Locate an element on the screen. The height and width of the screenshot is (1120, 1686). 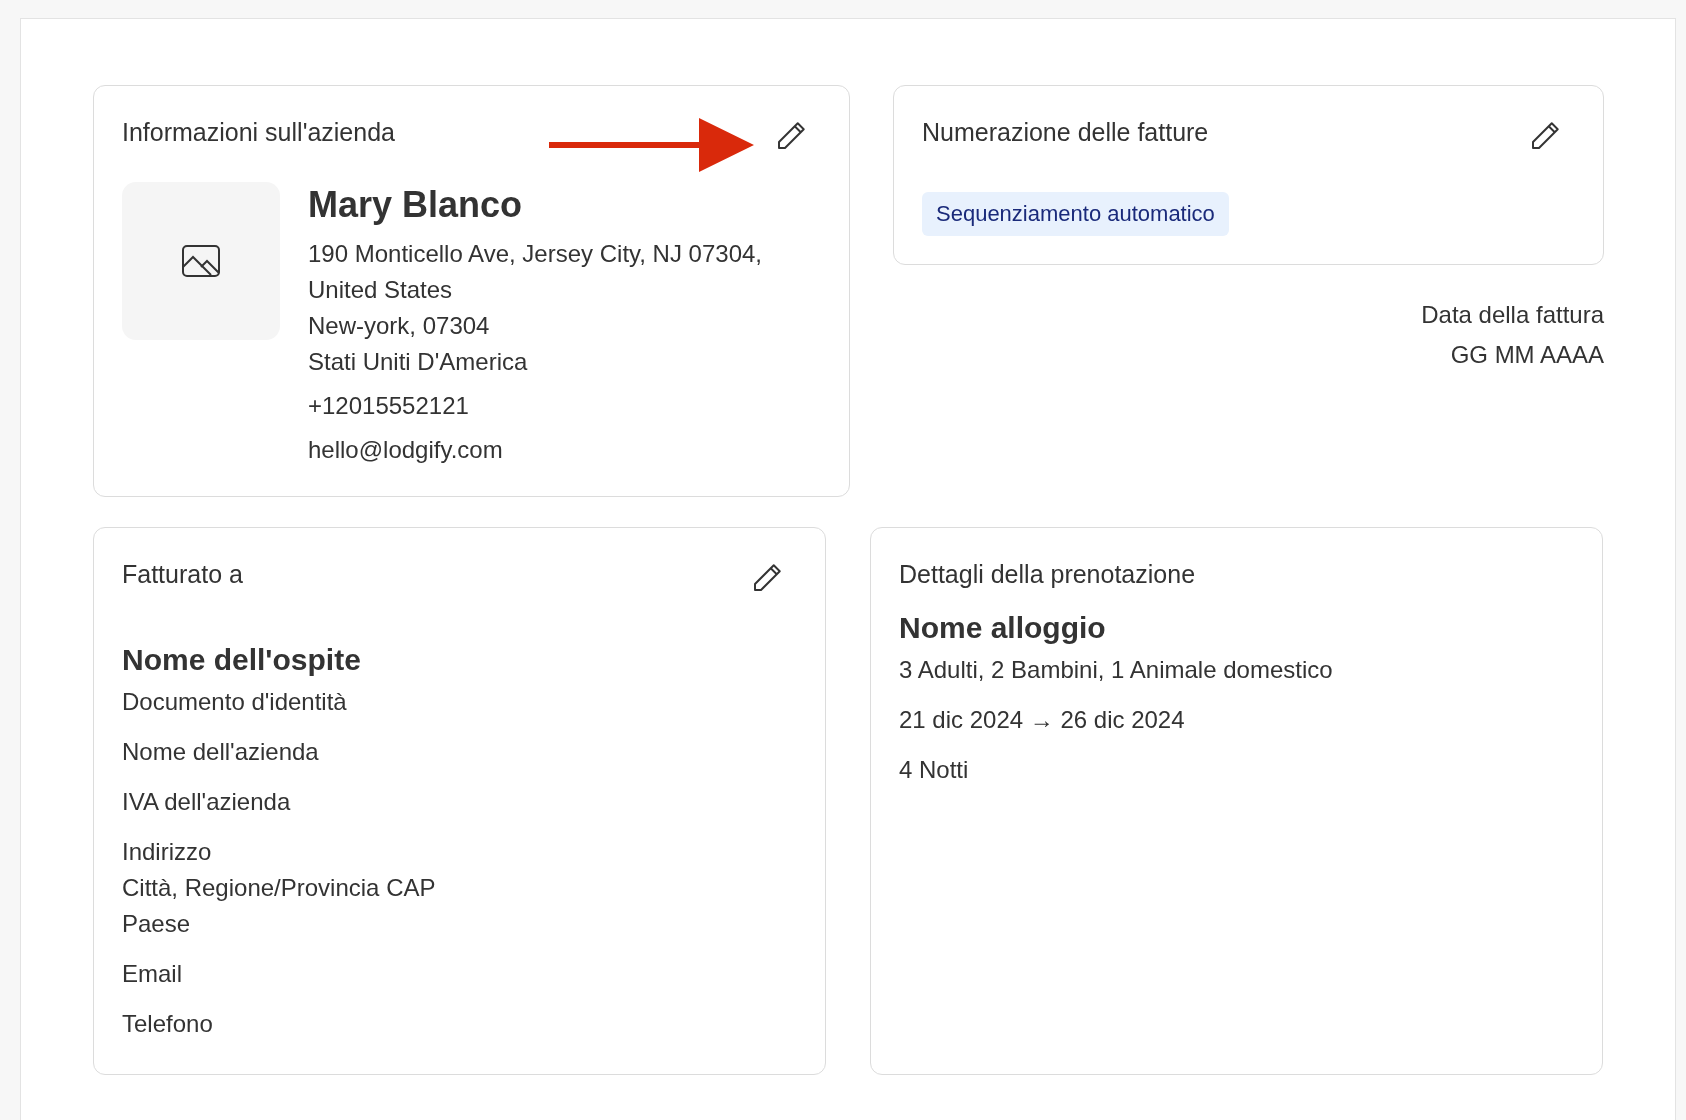
billing-field: Telefono is located at coordinates (459, 1024).